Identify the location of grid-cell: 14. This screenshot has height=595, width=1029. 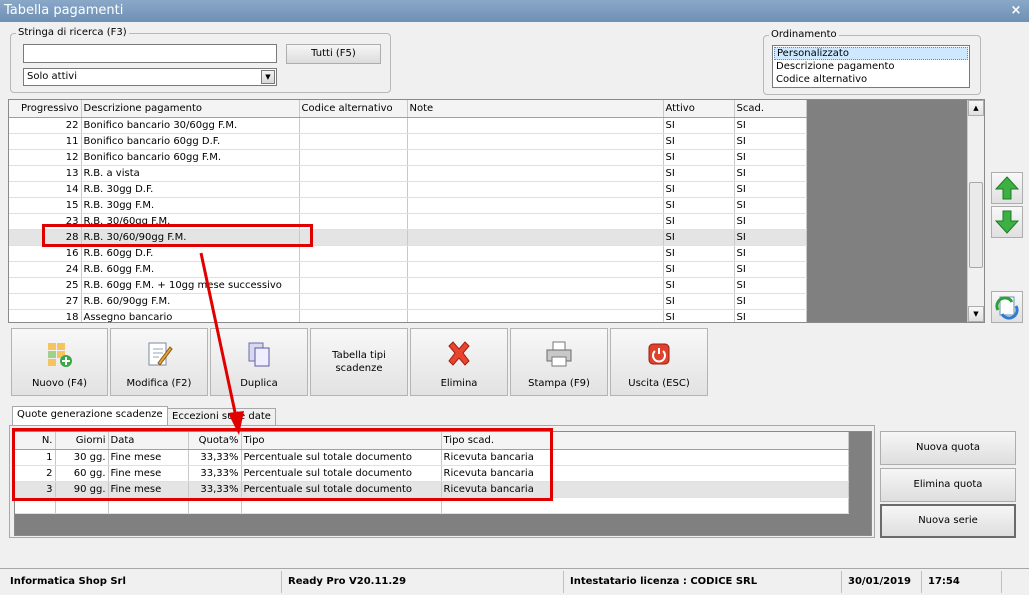
(45, 189).